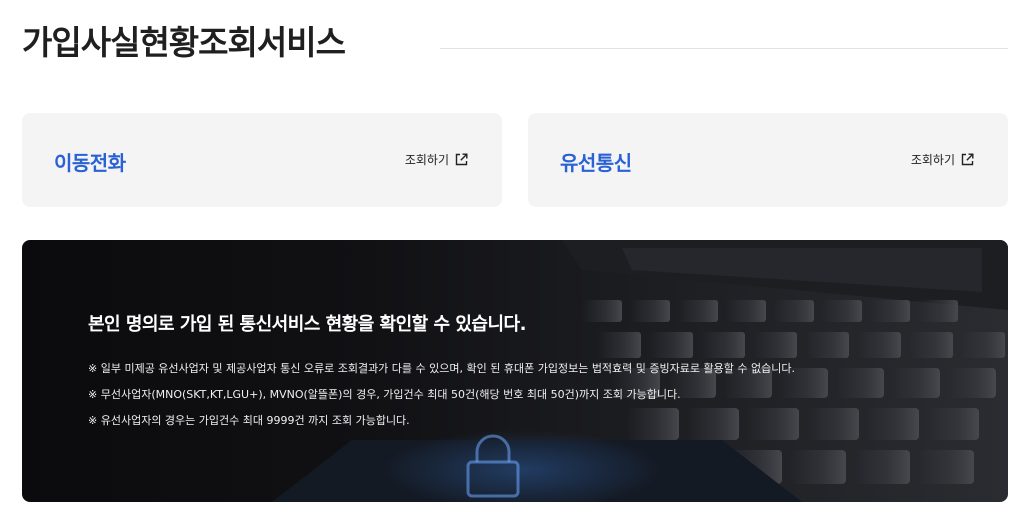 The height and width of the screenshot is (512, 1024). I want to click on card-wired: 유선통신 조회하기, so click(768, 160).